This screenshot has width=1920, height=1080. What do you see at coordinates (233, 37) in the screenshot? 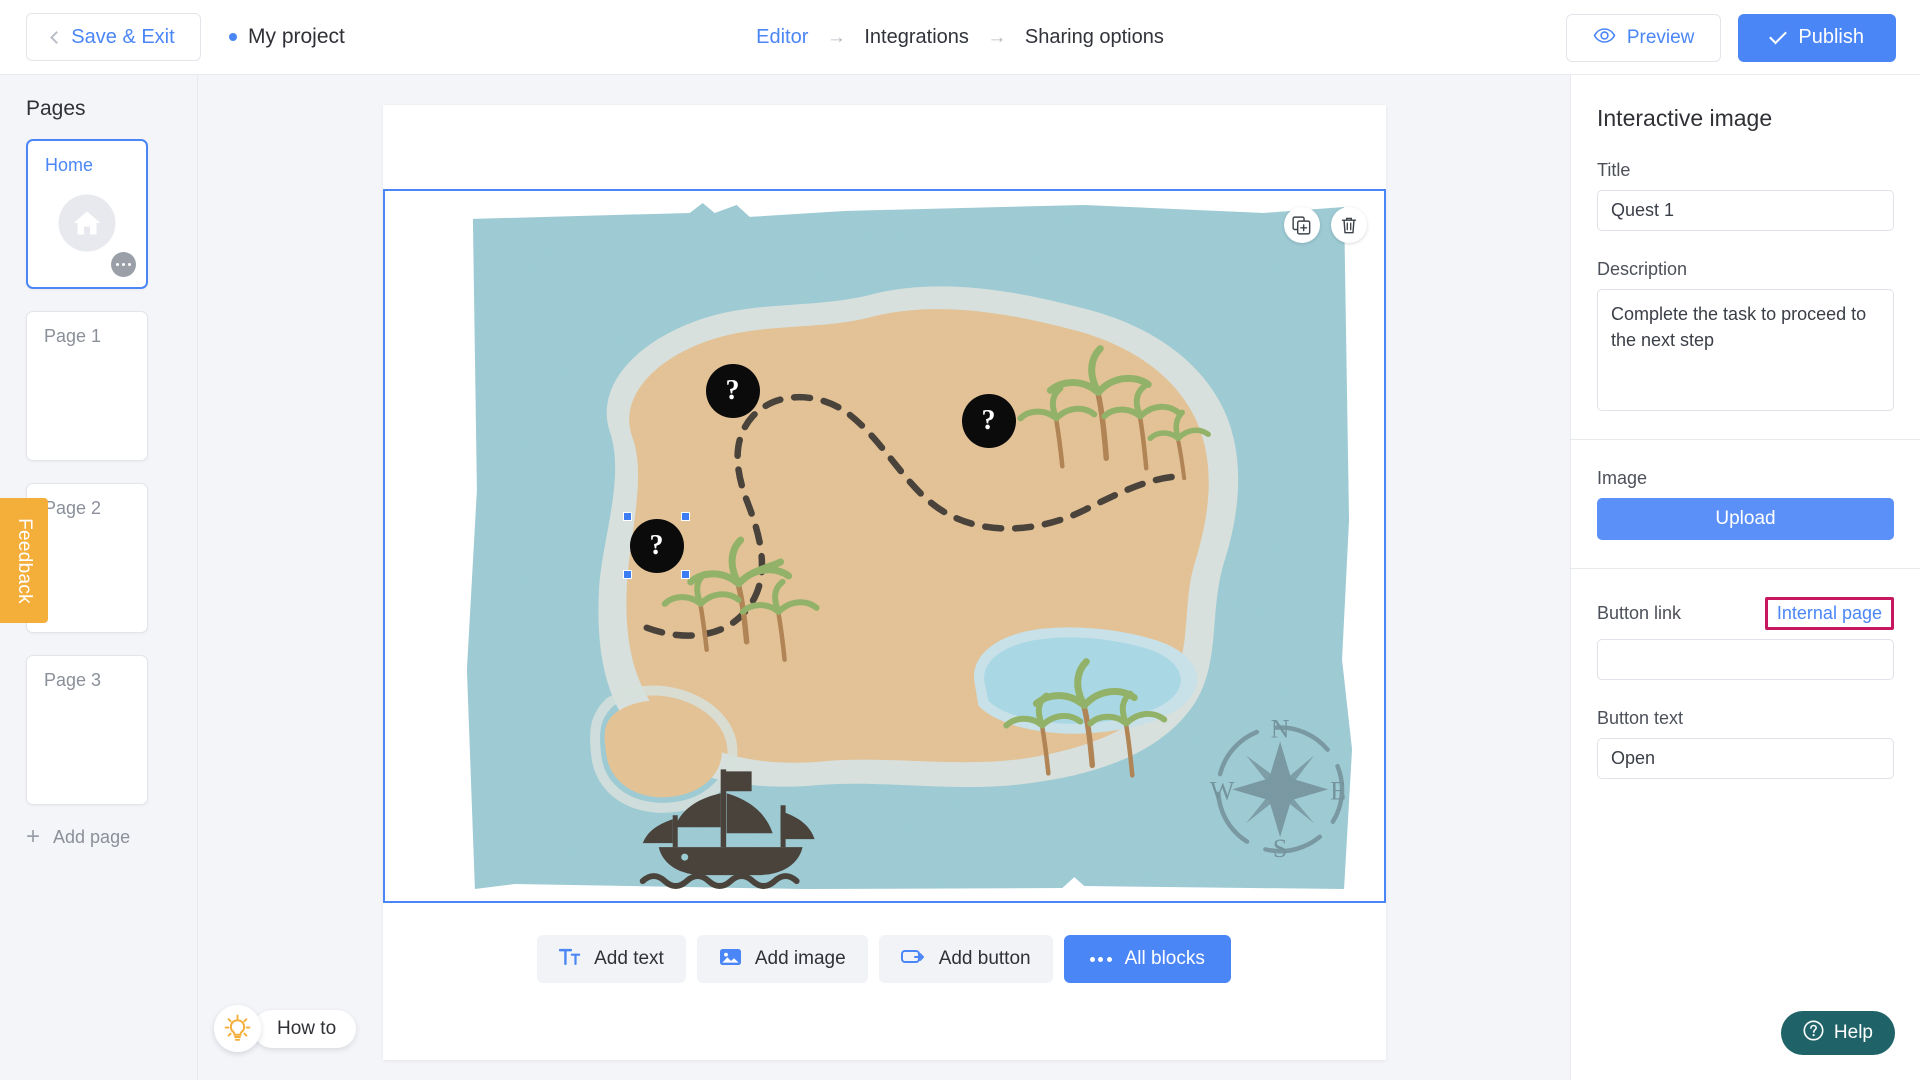
I see `status-dot-icon` at bounding box center [233, 37].